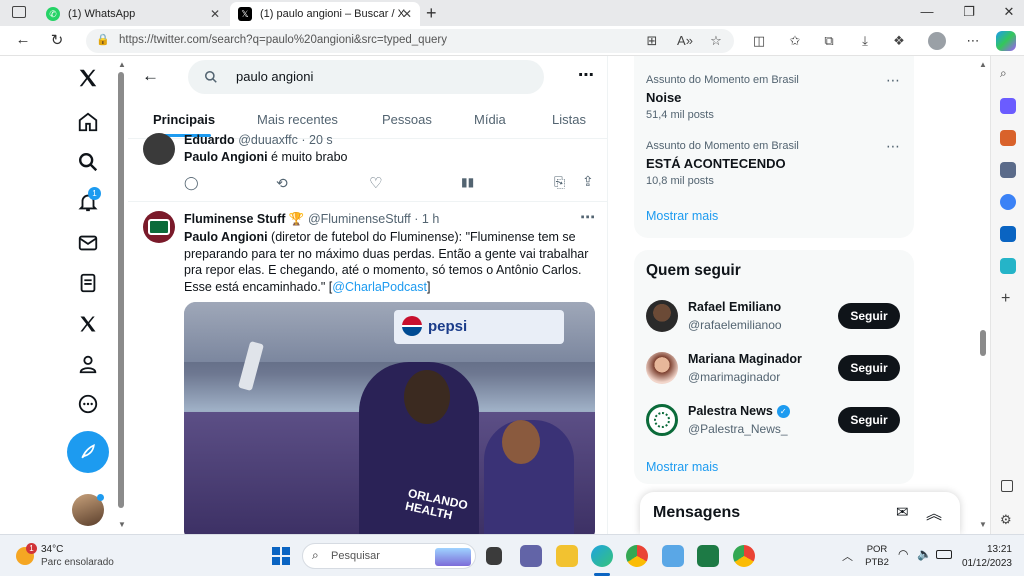  Describe the element at coordinates (1008, 170) in the screenshot. I see `games-icon` at that location.